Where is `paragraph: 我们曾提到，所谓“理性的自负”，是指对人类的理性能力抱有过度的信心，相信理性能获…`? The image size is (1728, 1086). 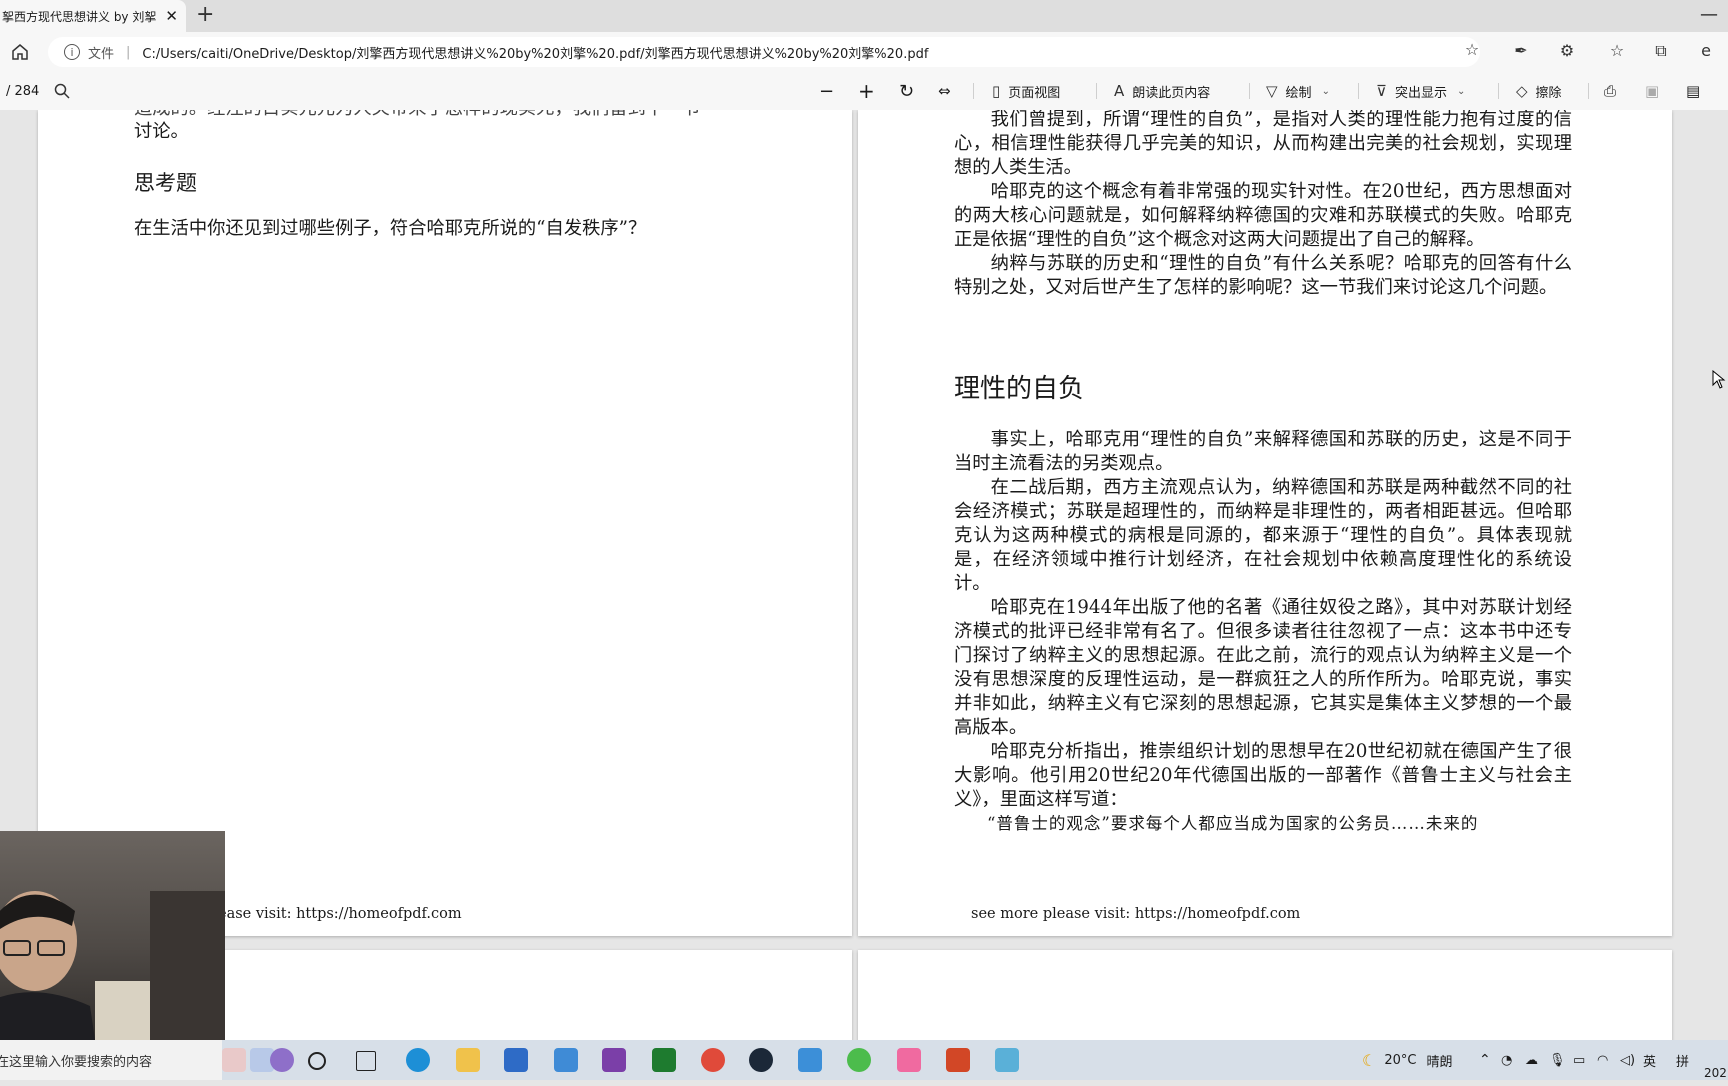 paragraph: 我们曾提到，所谓“理性的自负”，是指对人类的理性能力抱有过度的信心，相信理性能获… is located at coordinates (1263, 144).